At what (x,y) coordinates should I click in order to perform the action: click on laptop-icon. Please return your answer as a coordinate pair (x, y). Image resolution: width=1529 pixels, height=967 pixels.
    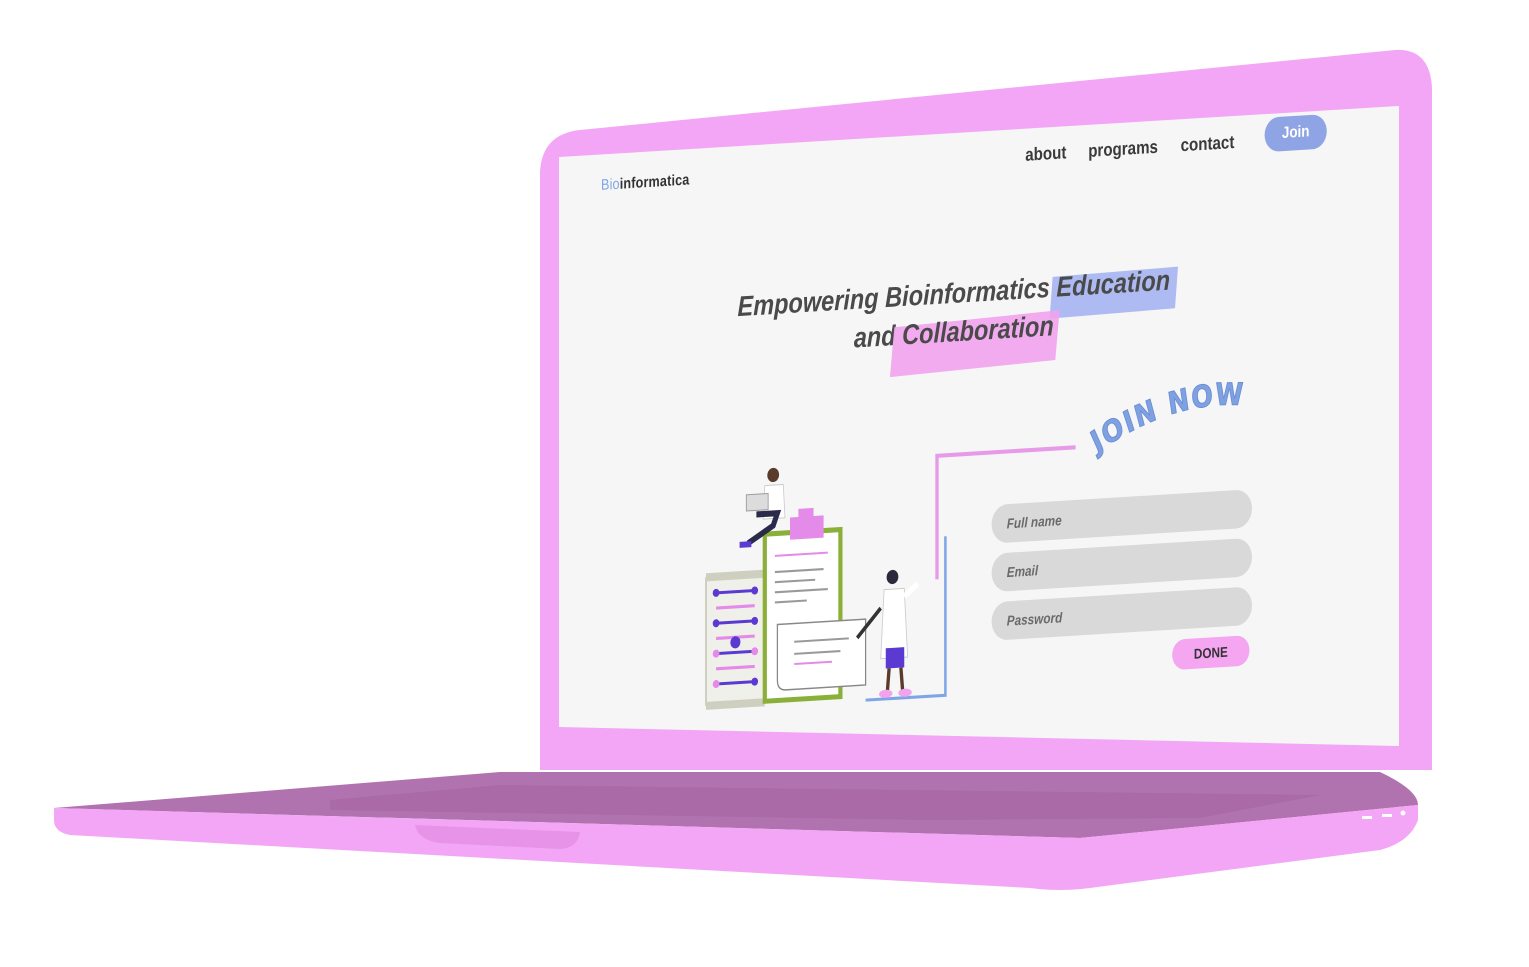
    Looking at the image, I should click on (757, 502).